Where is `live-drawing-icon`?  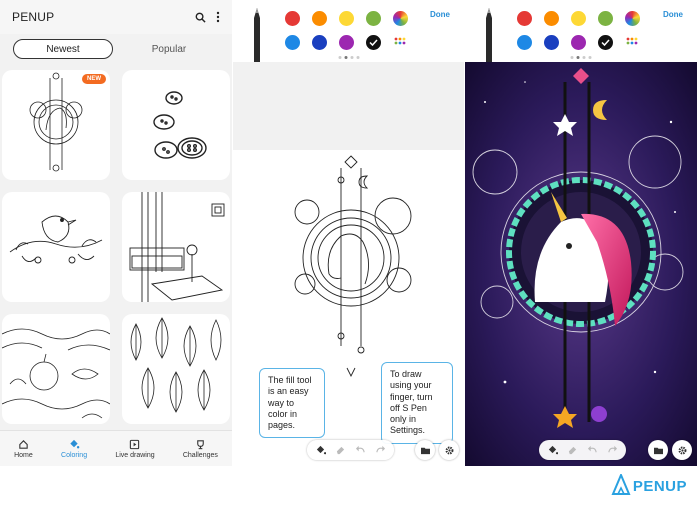 live-drawing-icon is located at coordinates (135, 444).